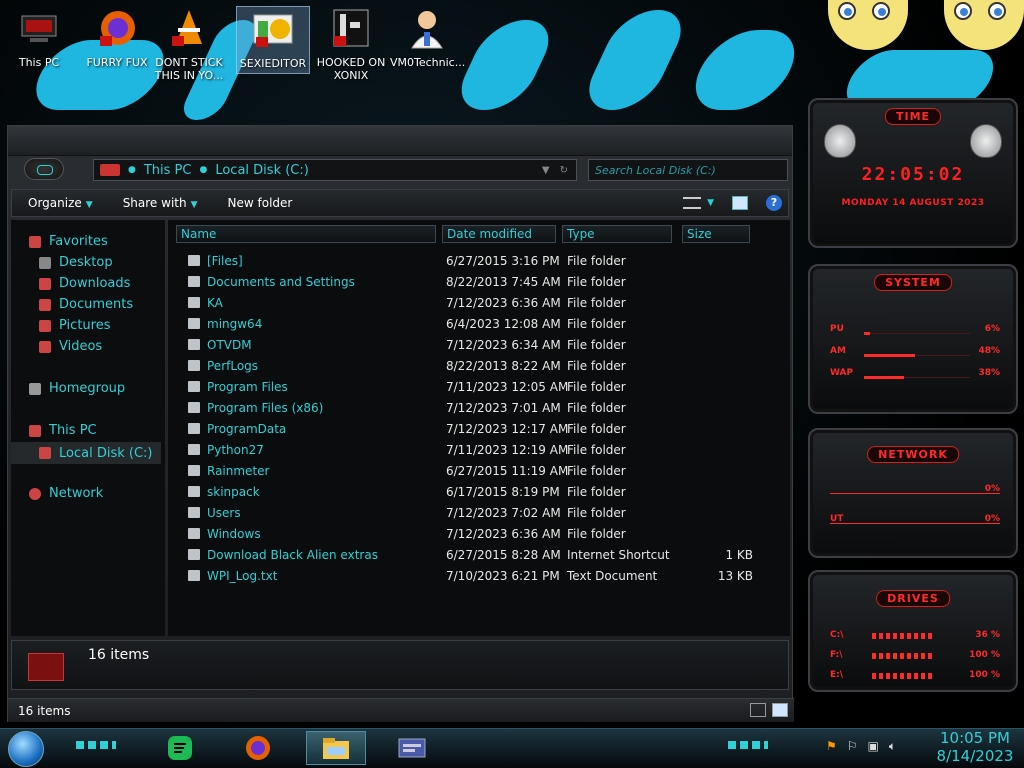 The height and width of the screenshot is (768, 1024). Describe the element at coordinates (758, 710) in the screenshot. I see `details-view-icon` at that location.